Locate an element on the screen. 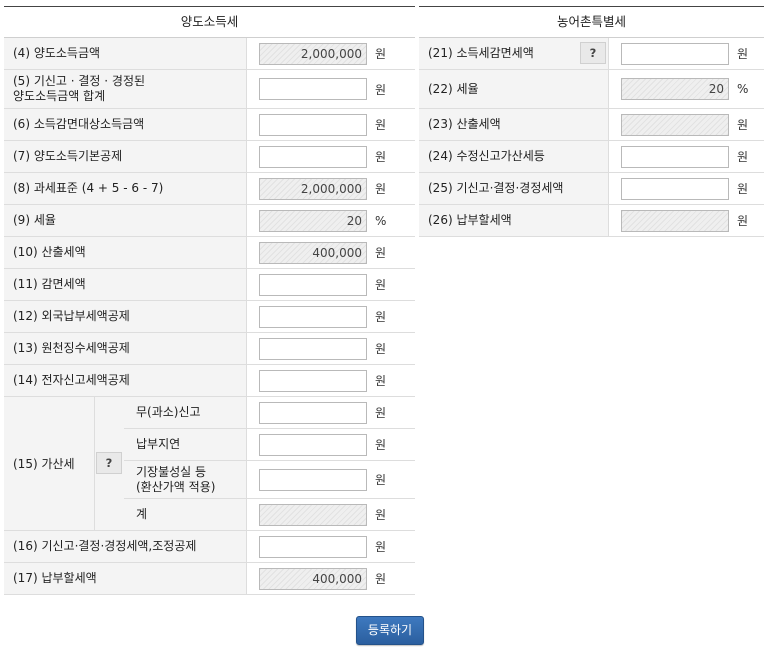 The width and height of the screenshot is (770, 663). row-16-adjustment: (16) 기신고·결정·경정세액,조정공제 원 is located at coordinates (209, 547).